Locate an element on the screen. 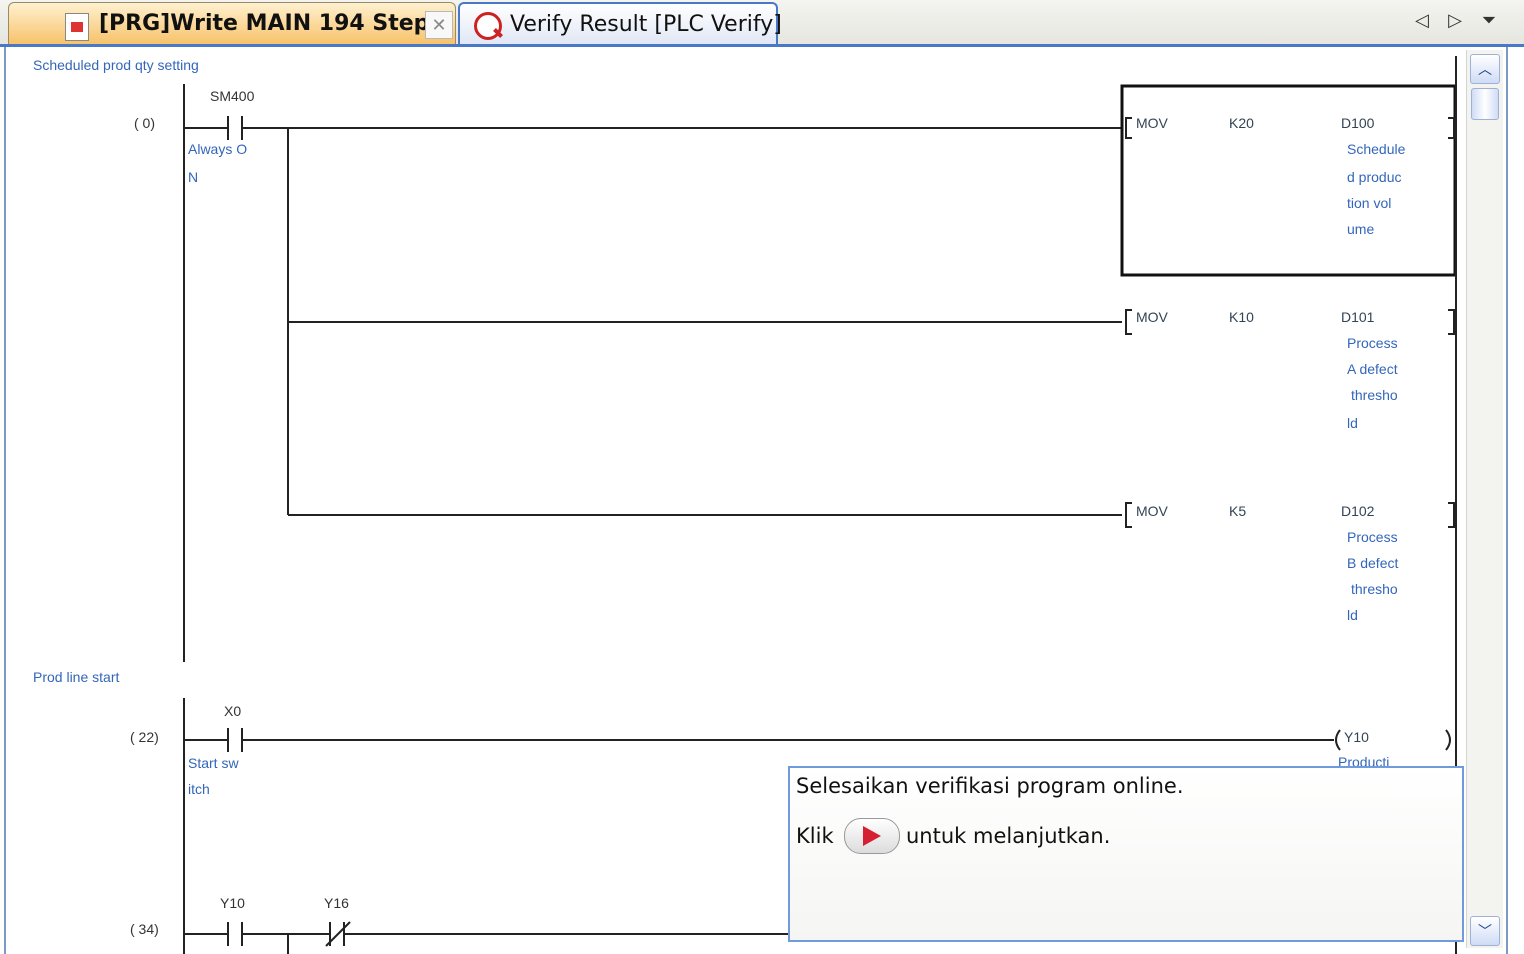 The image size is (1524, 954). contact-device: Y10 is located at coordinates (232, 903).